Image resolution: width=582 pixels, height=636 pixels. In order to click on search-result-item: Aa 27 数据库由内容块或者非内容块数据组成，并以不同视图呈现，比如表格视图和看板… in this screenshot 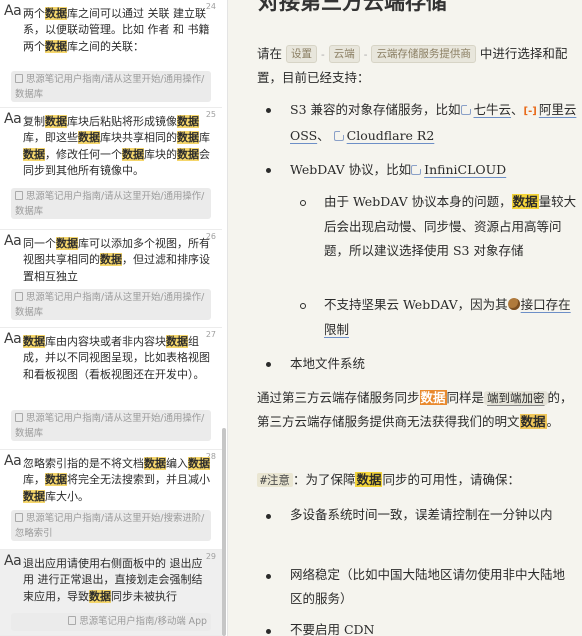, I will do `click(111, 389)`.